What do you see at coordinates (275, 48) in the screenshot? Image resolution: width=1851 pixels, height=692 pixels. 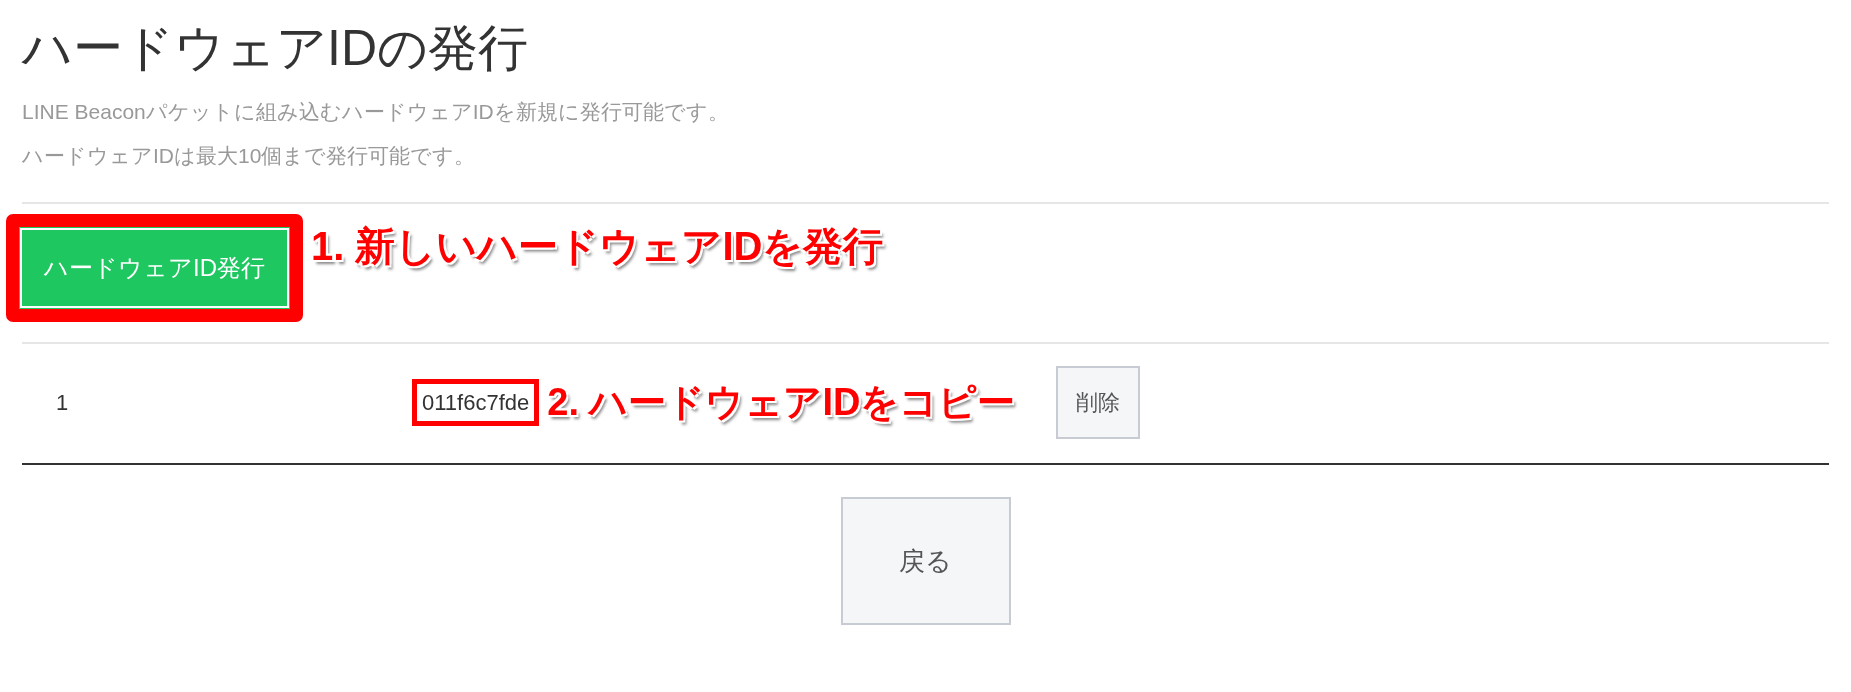 I see `page-title: ハードウェアIDの発行` at bounding box center [275, 48].